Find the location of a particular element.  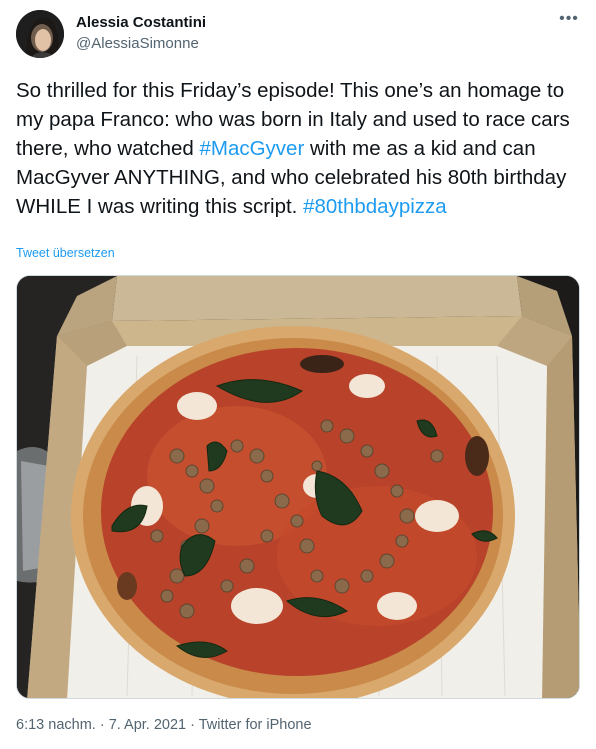

tweet-date: 7. Apr. 2021 is located at coordinates (147, 725).